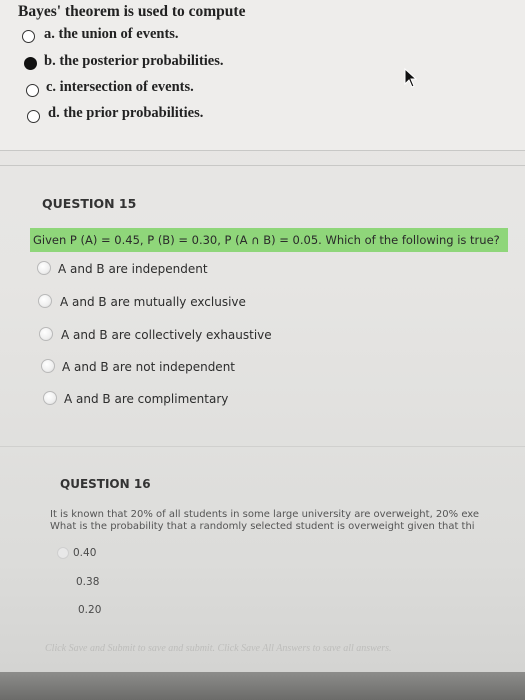  I want to click on q15-option-5-label: A and B are complimentary, so click(146, 399).